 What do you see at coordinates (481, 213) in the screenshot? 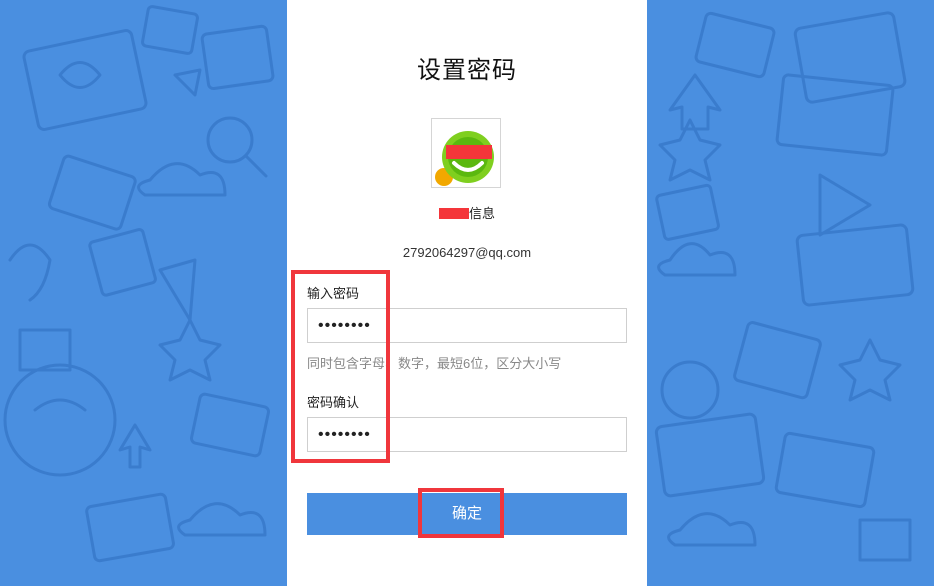
I see `account-name-suffix: 信息` at bounding box center [481, 213].